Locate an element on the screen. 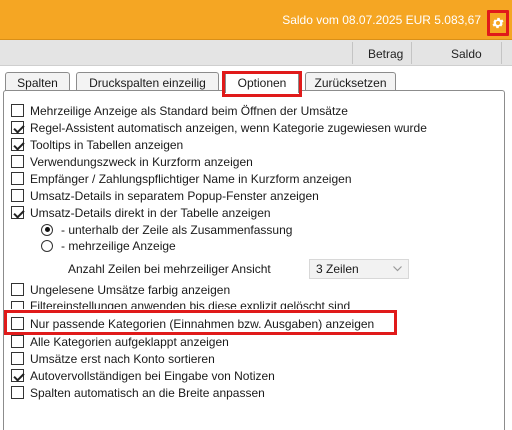 Image resolution: width=512 pixels, height=430 pixels. tab-spalten: Spalten is located at coordinates (37, 82).